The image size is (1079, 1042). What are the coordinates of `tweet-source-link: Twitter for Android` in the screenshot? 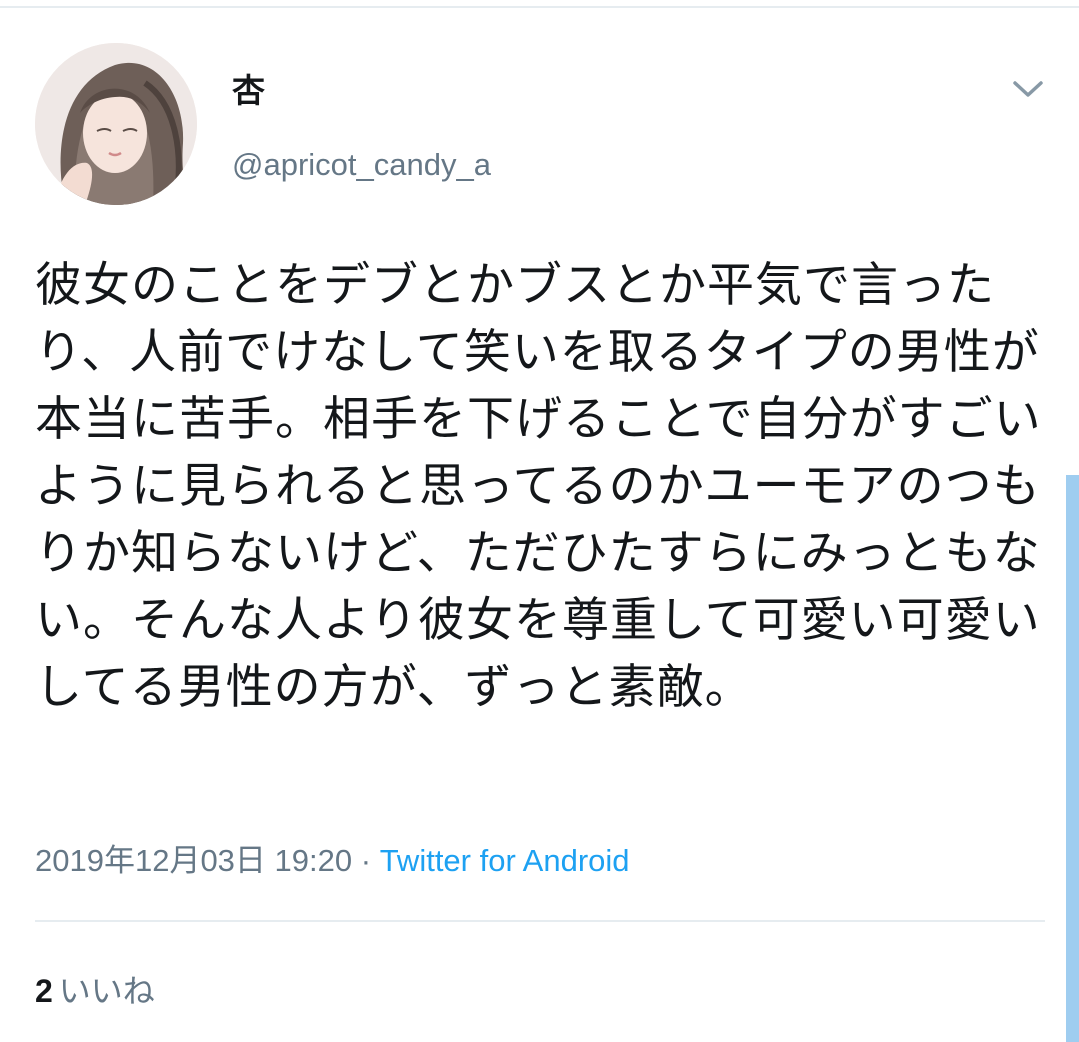 It's located at (505, 860).